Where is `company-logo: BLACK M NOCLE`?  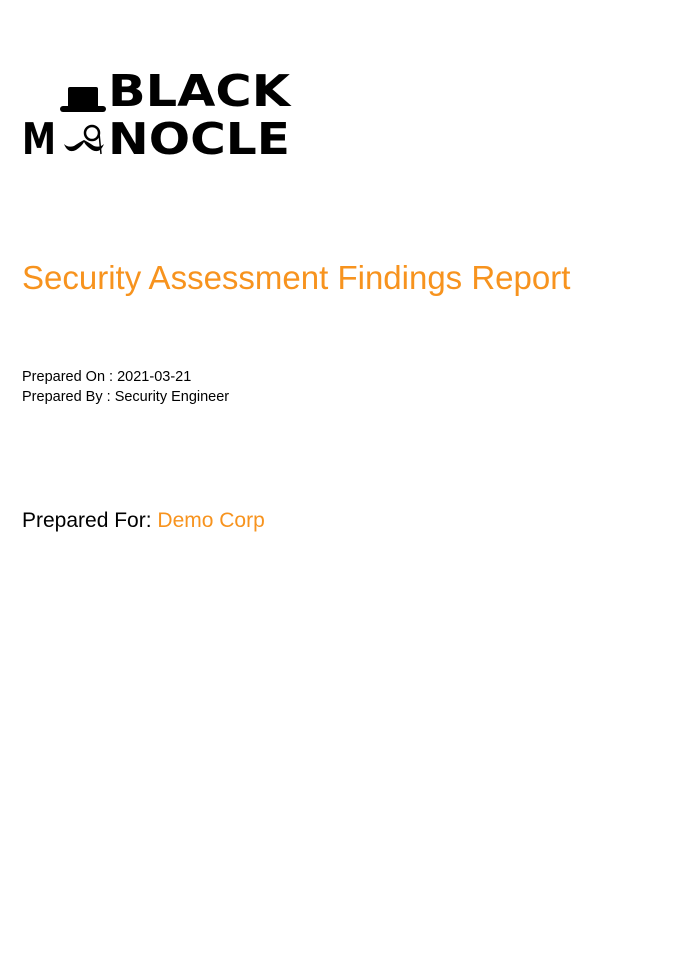
company-logo: BLACK M NOCLE is located at coordinates (157, 110).